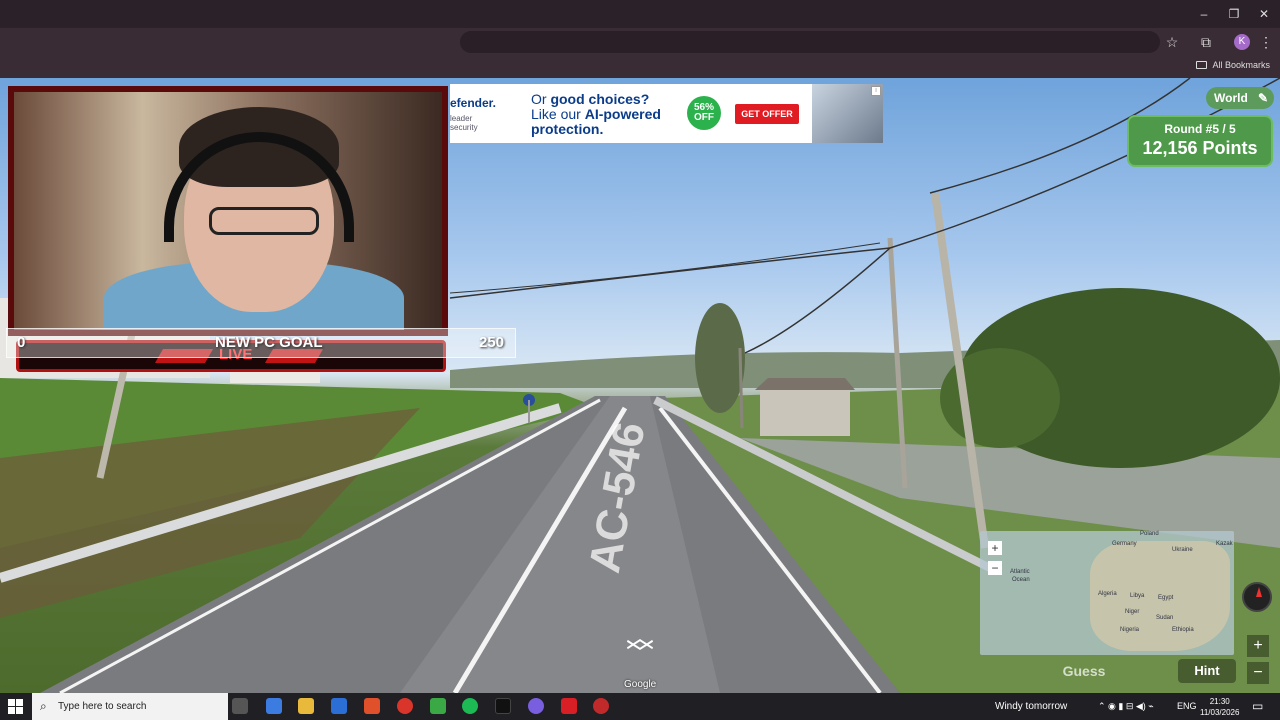  What do you see at coordinates (558, 114) in the screenshot?
I see `ad-line2-text: Like our` at bounding box center [558, 114].